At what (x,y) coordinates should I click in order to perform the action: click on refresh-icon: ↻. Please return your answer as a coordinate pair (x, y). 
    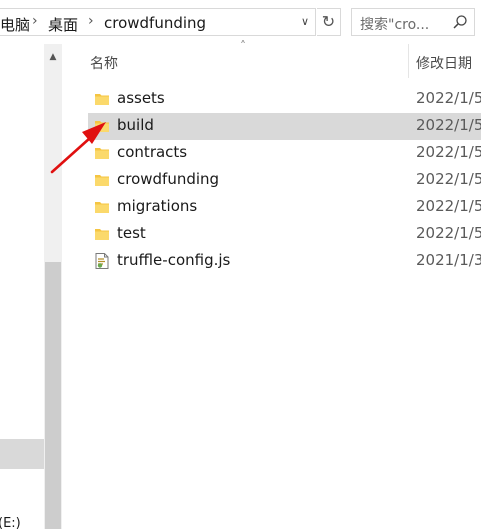
    Looking at the image, I should click on (329, 22).